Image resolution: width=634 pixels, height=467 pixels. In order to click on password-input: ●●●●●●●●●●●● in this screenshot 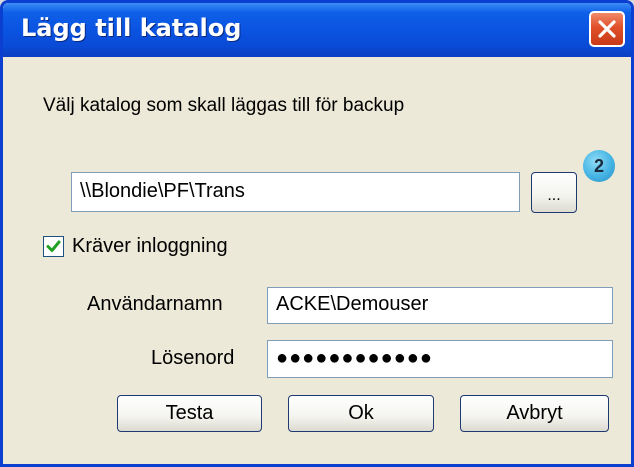, I will do `click(440, 359)`.